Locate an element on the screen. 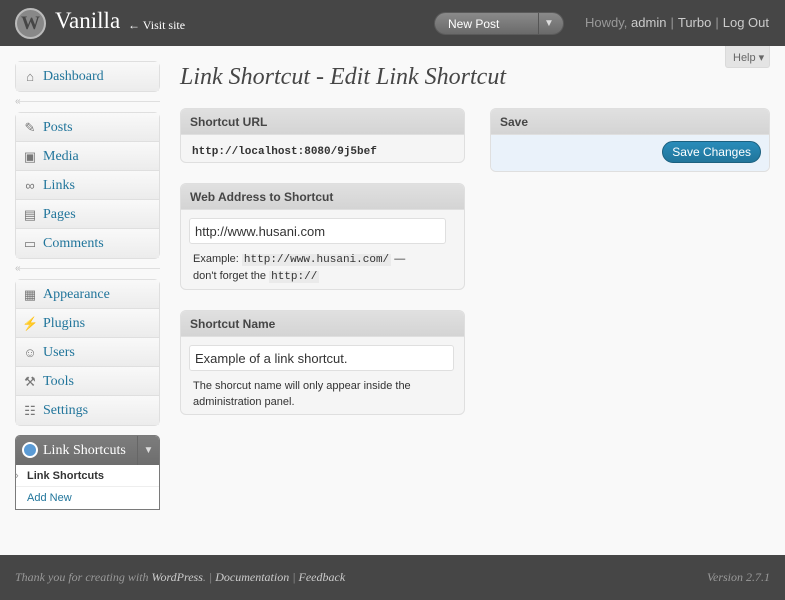  help-middle: don't forget the is located at coordinates (230, 276).